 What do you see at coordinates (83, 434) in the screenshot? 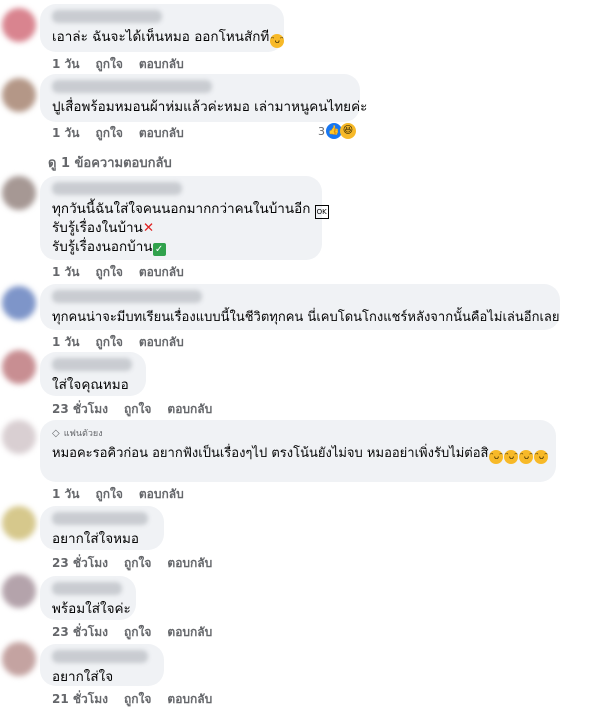
I see `badge-label: แฟนตัวยง` at bounding box center [83, 434].